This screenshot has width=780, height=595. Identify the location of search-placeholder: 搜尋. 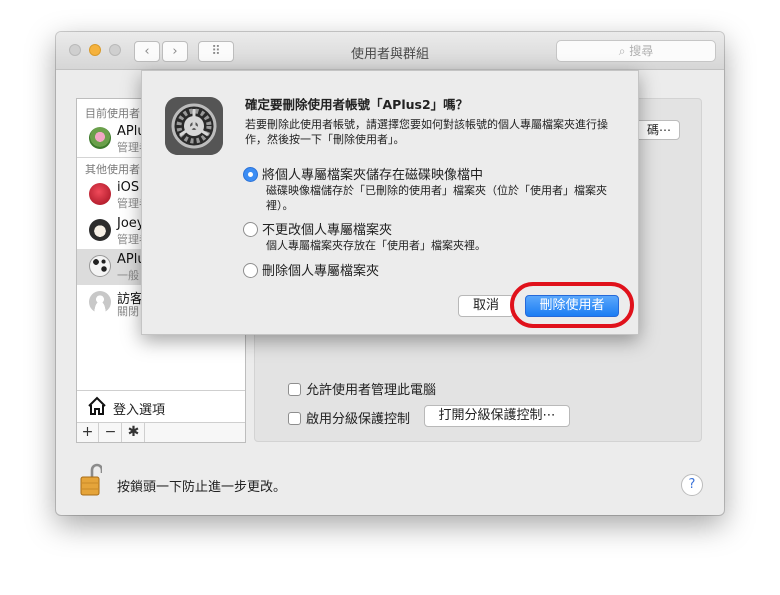
(641, 51).